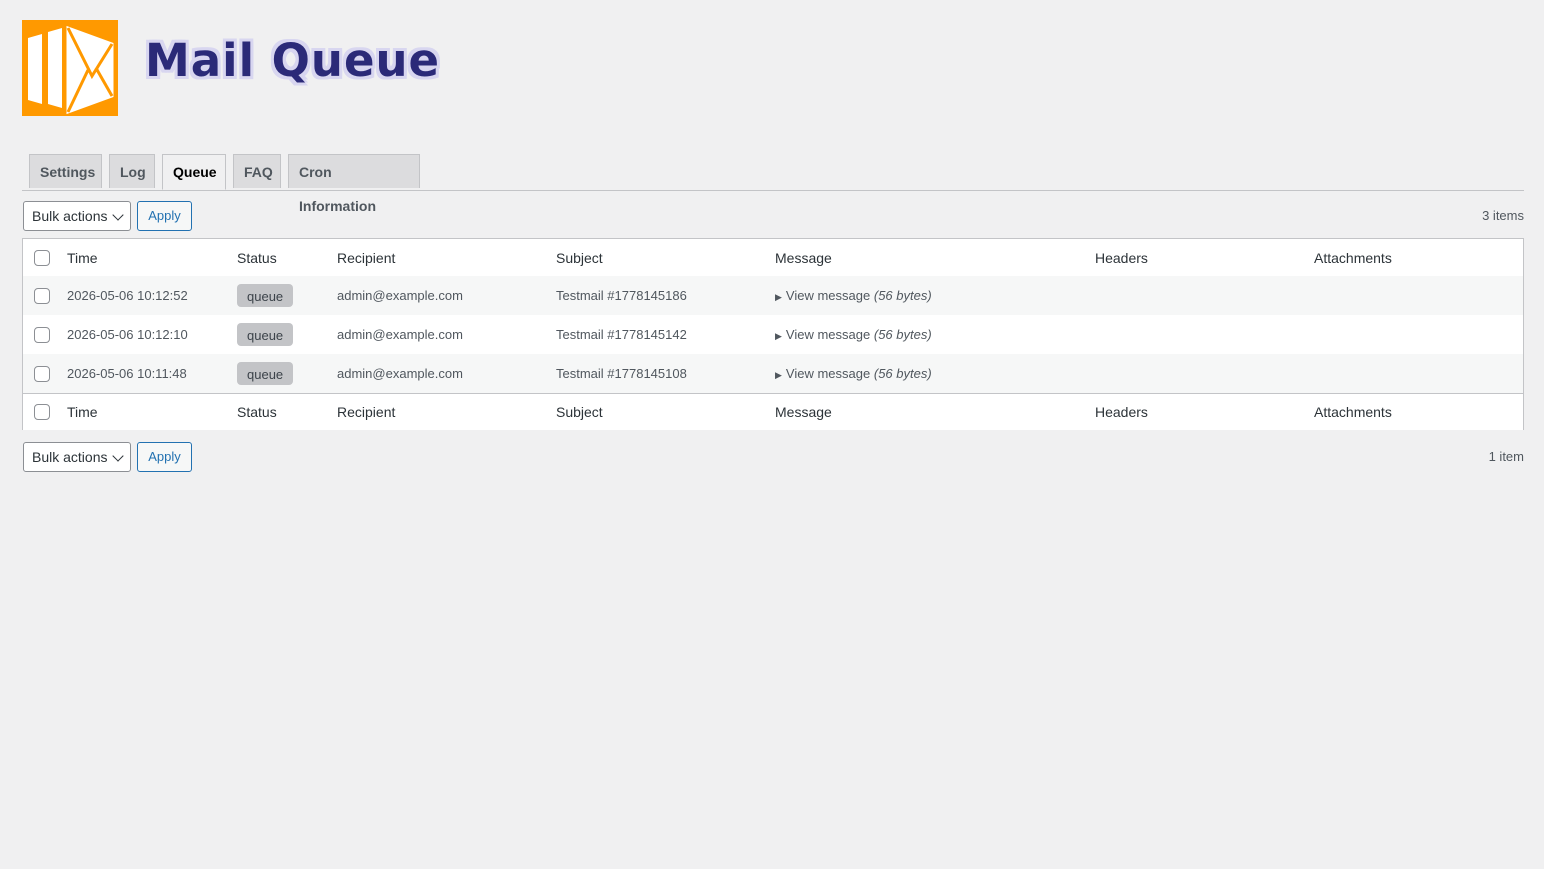  I want to click on mail-queue-logo-icon, so click(70, 68).